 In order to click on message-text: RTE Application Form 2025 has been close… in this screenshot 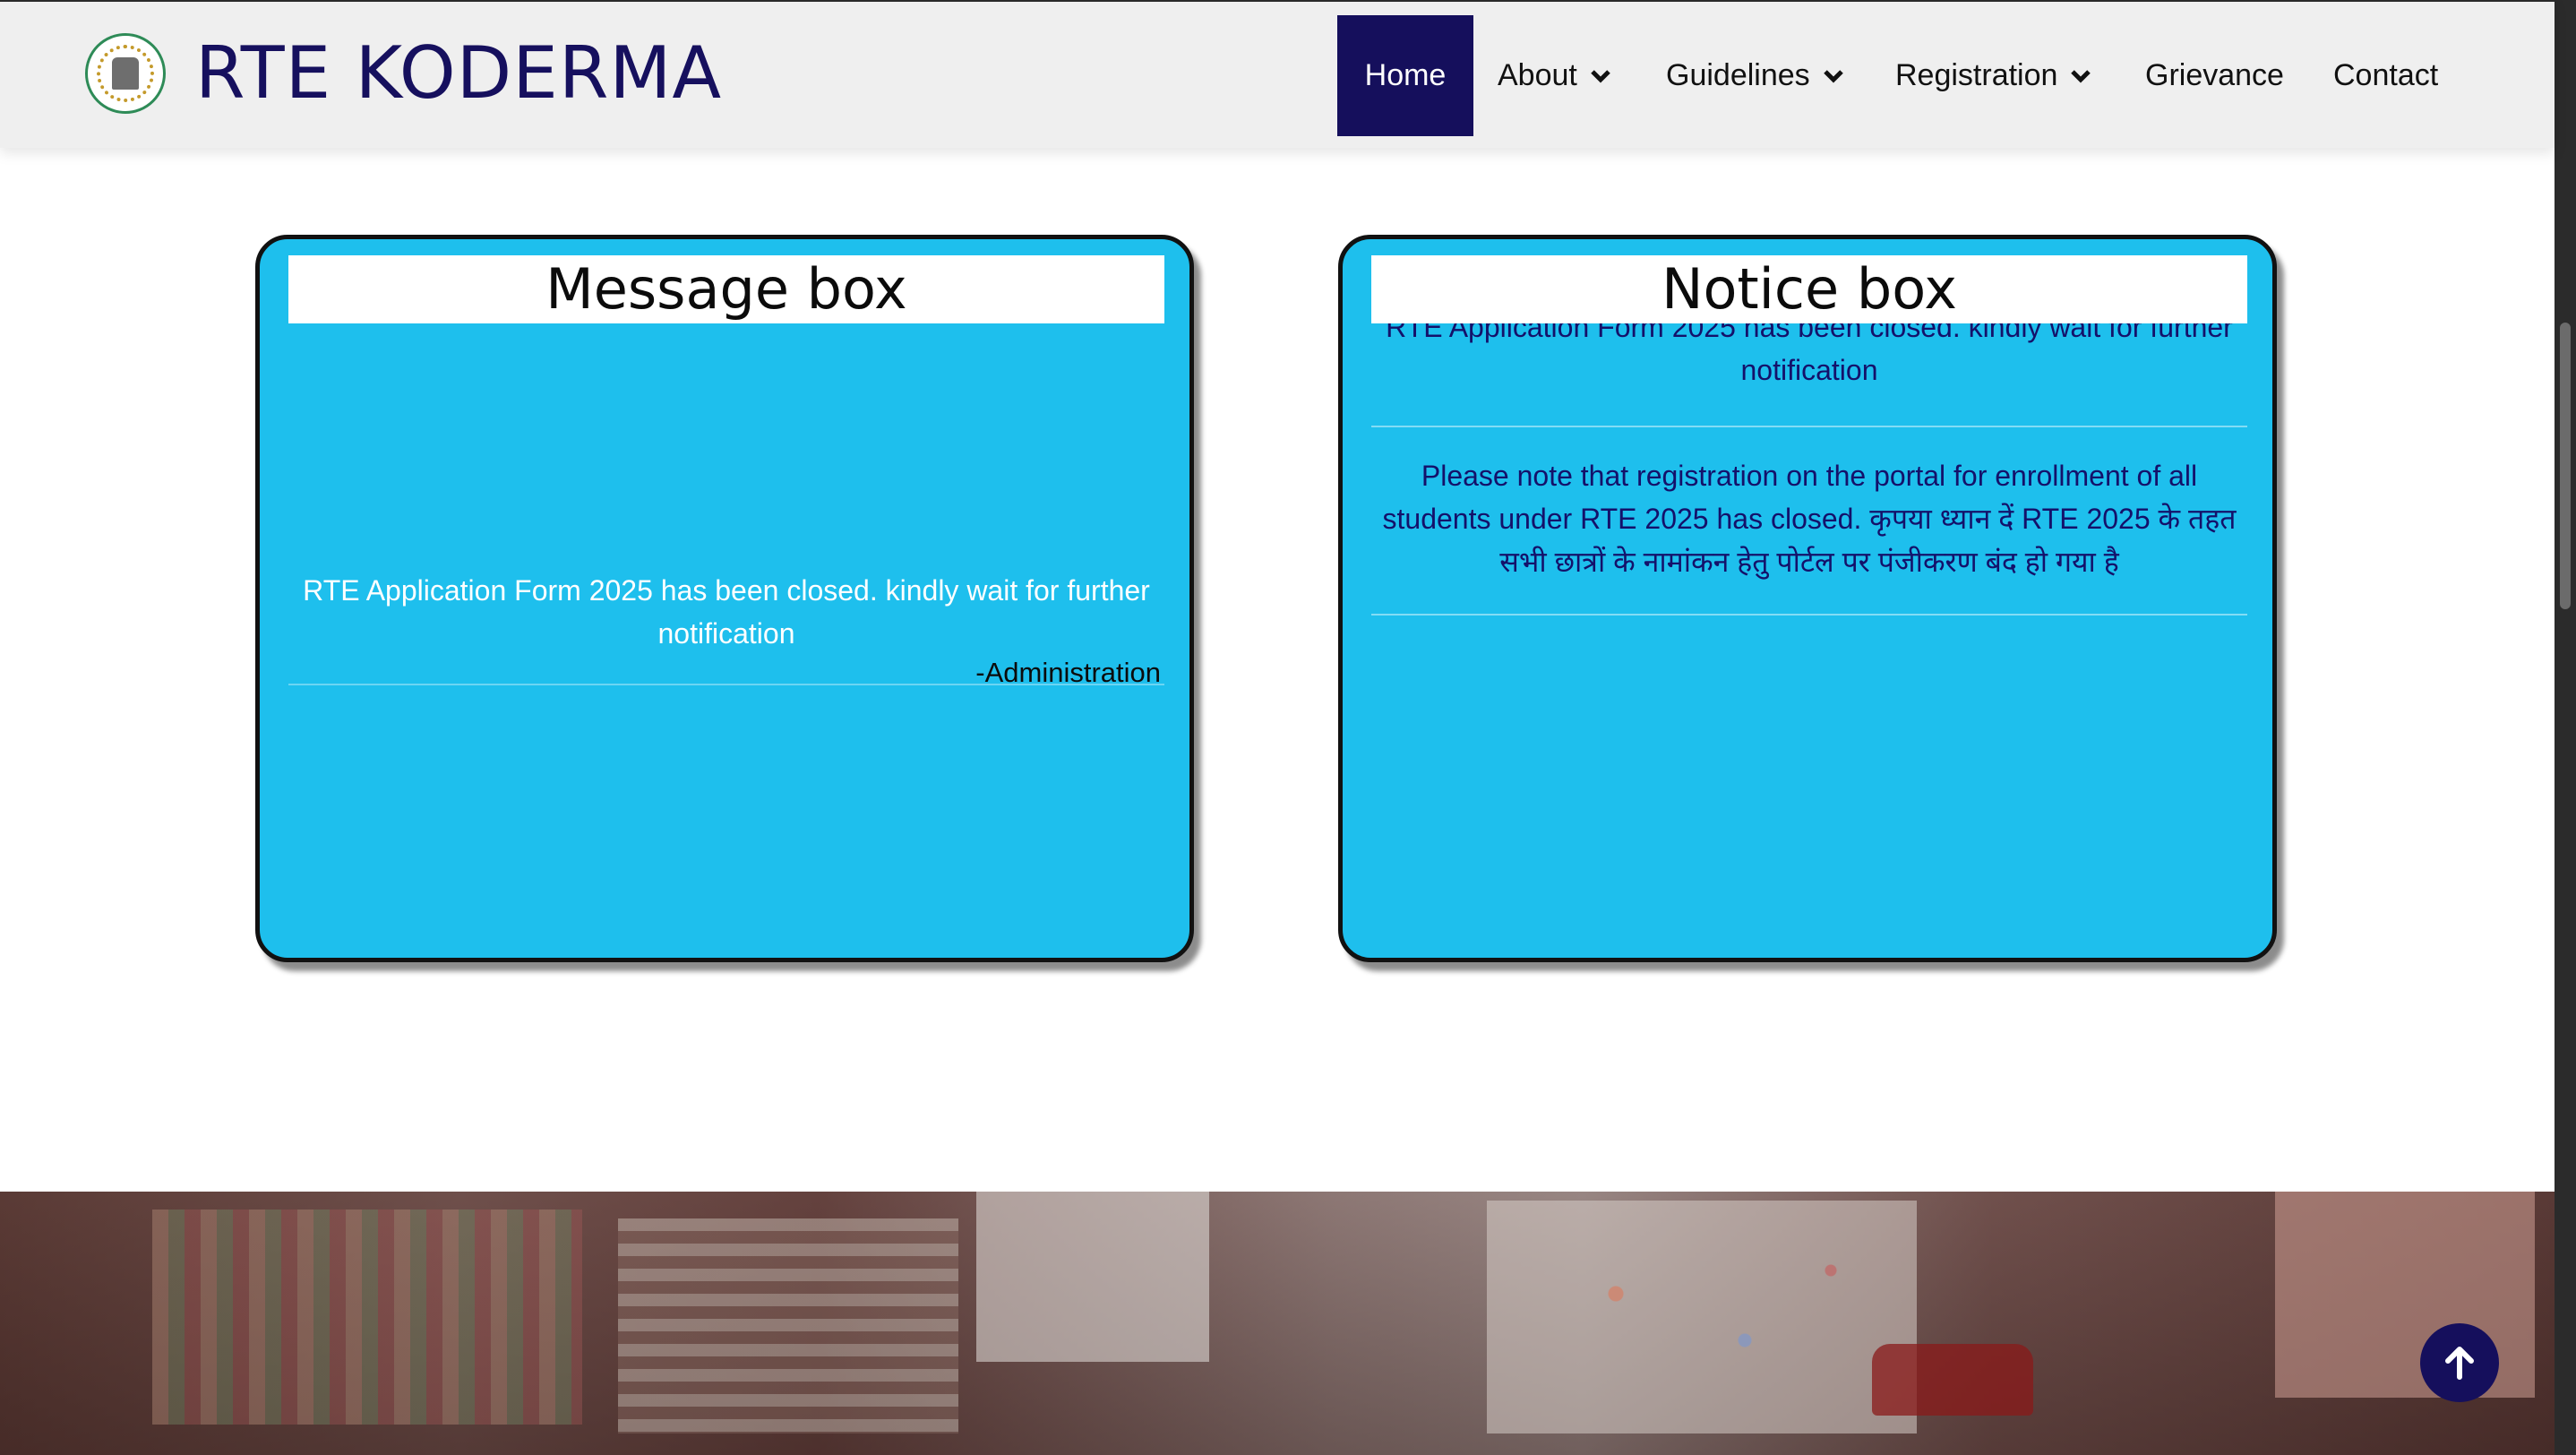, I will do `click(726, 612)`.